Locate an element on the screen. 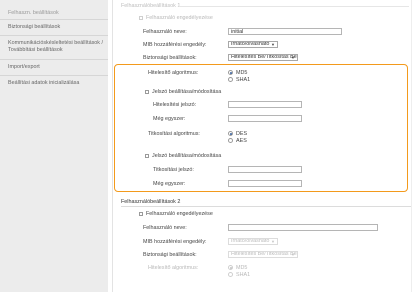 The width and height of the screenshot is (417, 292). section2-username-label: Felhasználó neve: is located at coordinates (165, 228).